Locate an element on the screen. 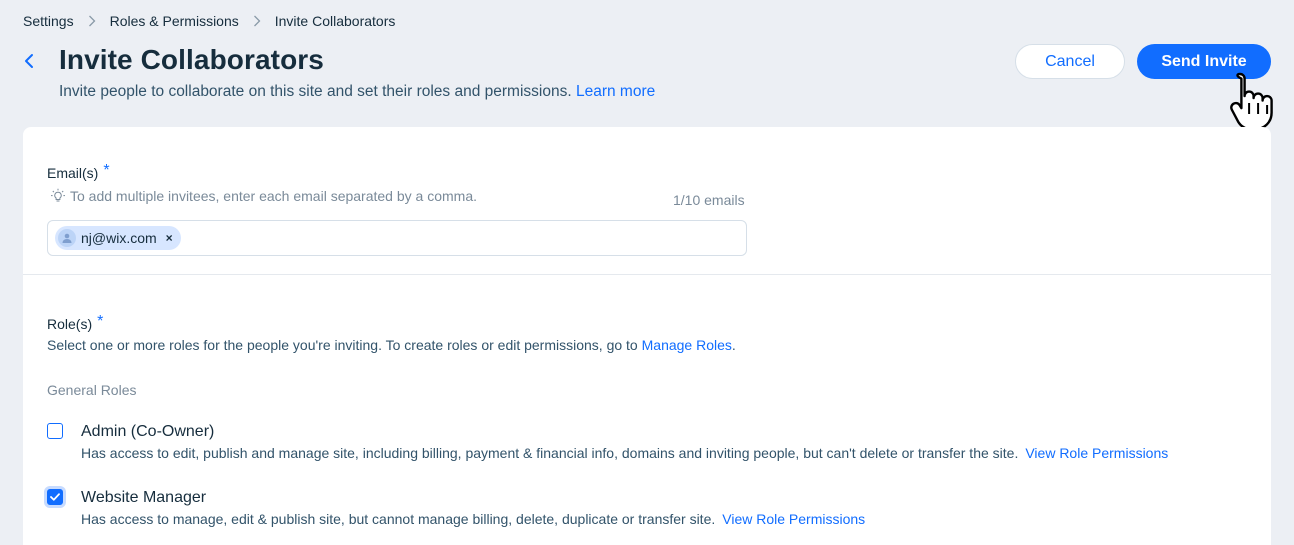  hand-pointer-cursor-icon is located at coordinates (1251, 101).